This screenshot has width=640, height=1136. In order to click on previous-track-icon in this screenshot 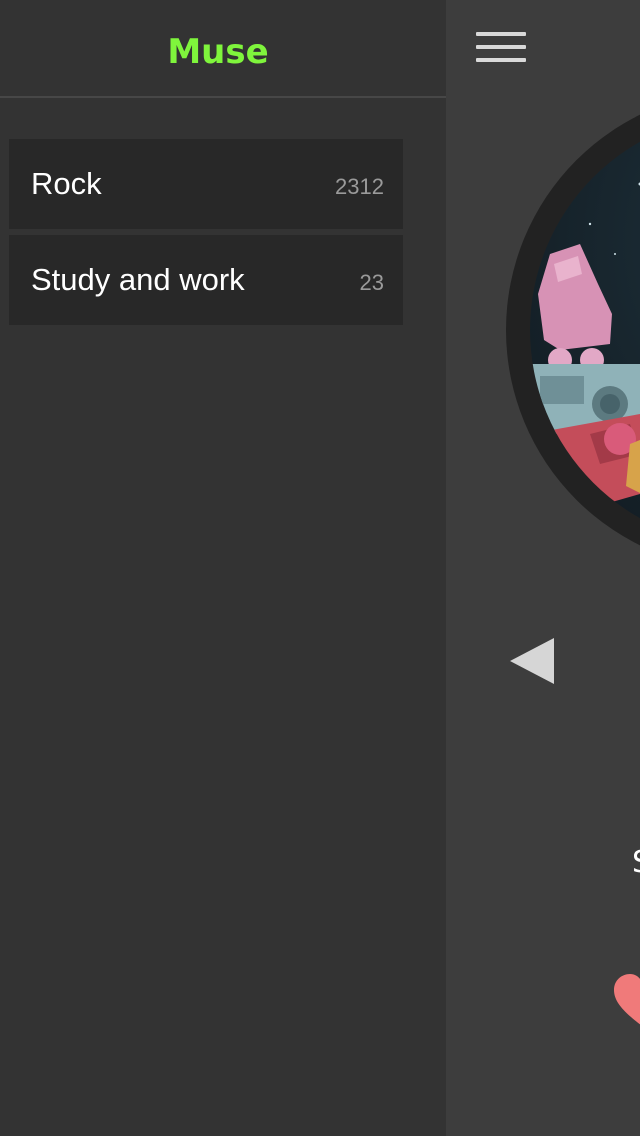, I will do `click(532, 661)`.